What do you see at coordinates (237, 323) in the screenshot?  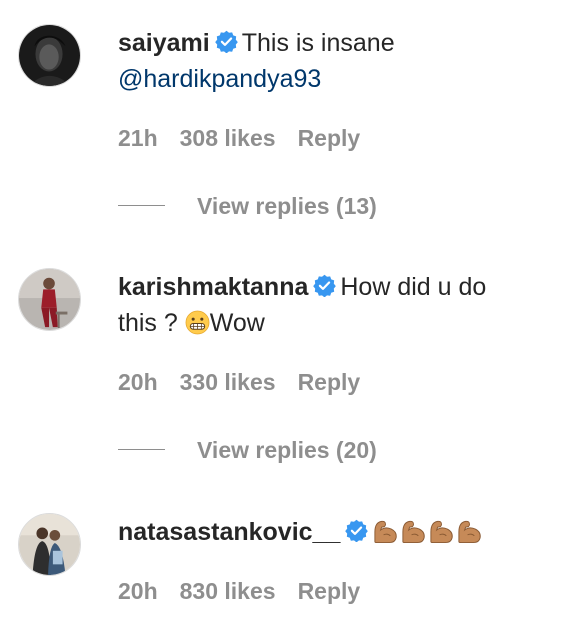 I see `comment-text-after-emoji: Wow` at bounding box center [237, 323].